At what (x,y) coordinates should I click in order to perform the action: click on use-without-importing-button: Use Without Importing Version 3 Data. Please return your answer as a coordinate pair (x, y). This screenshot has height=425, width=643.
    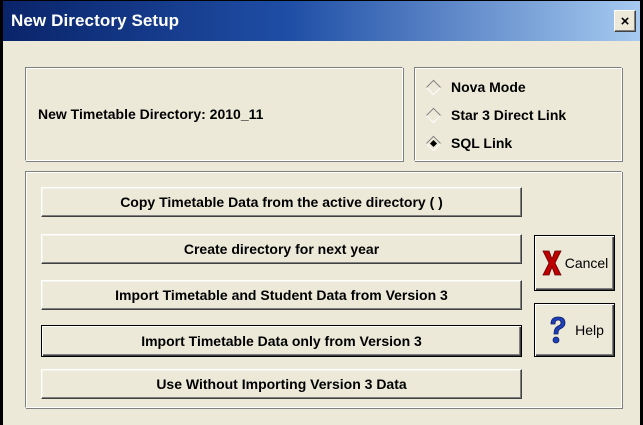
    Looking at the image, I should click on (281, 384).